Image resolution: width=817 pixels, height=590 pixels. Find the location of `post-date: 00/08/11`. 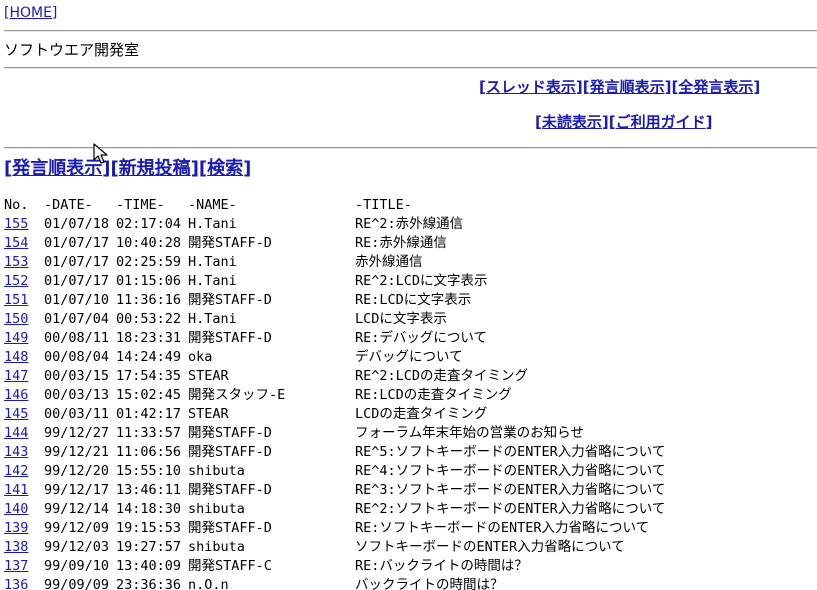

post-date: 00/08/11 is located at coordinates (77, 338).